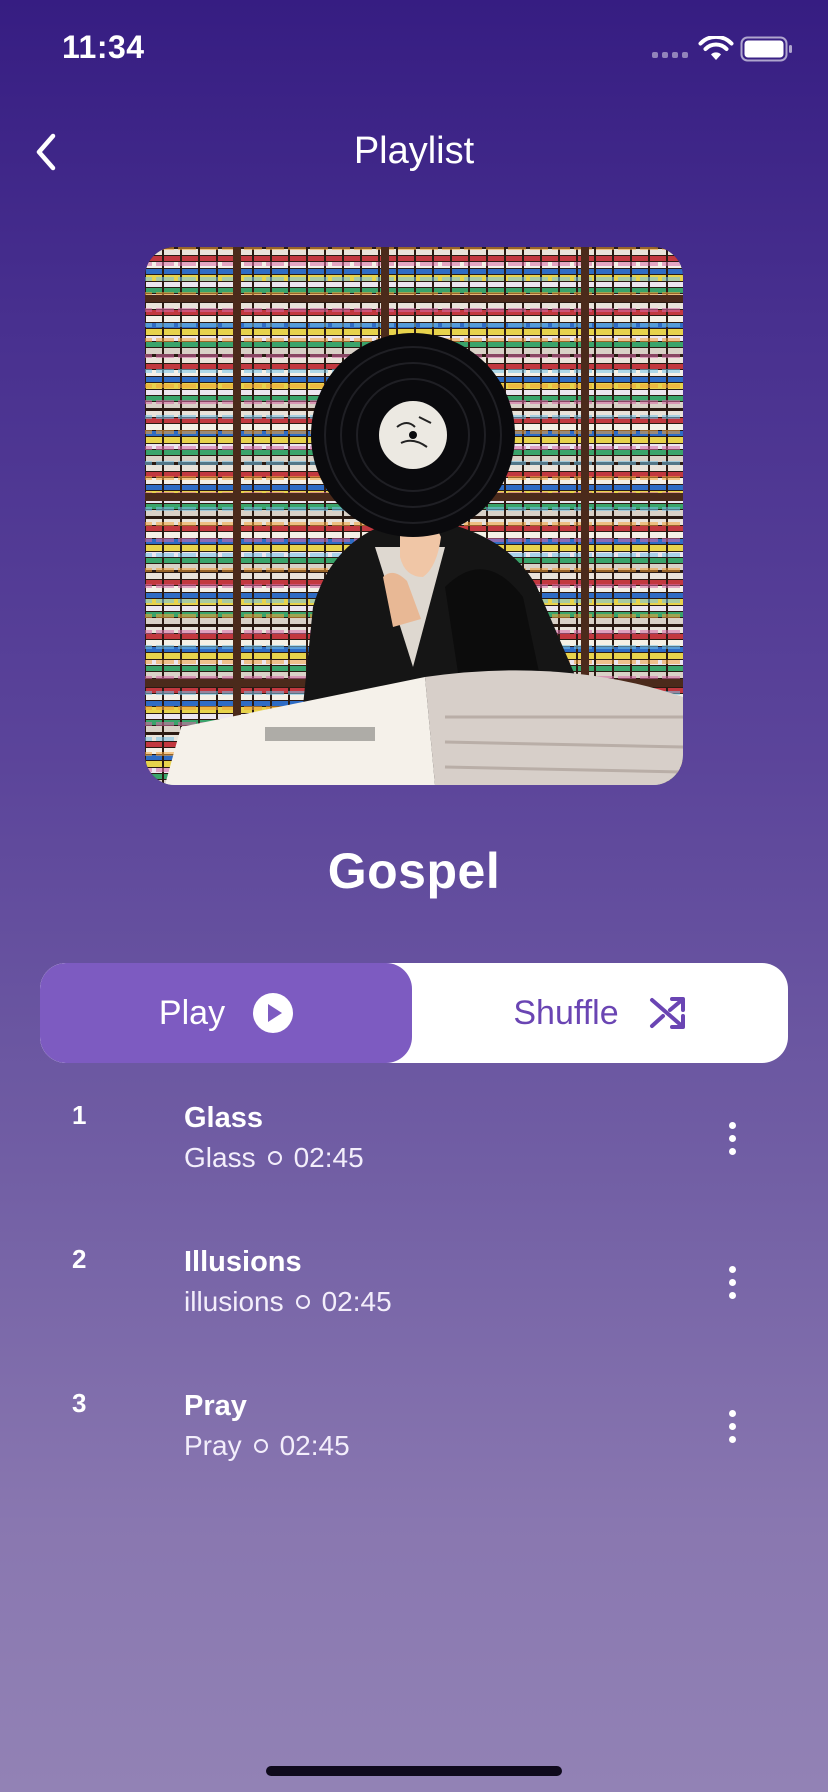  I want to click on track-title: Pray, so click(215, 1406).